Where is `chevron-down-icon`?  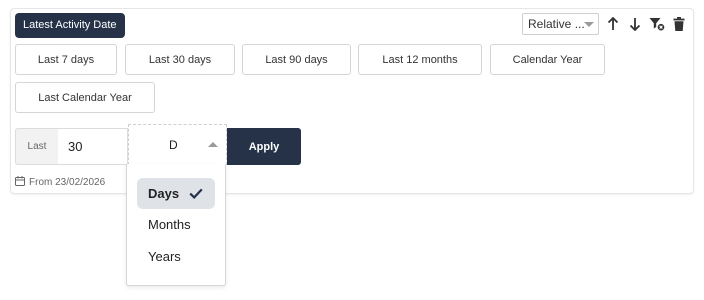
chevron-down-icon is located at coordinates (589, 24).